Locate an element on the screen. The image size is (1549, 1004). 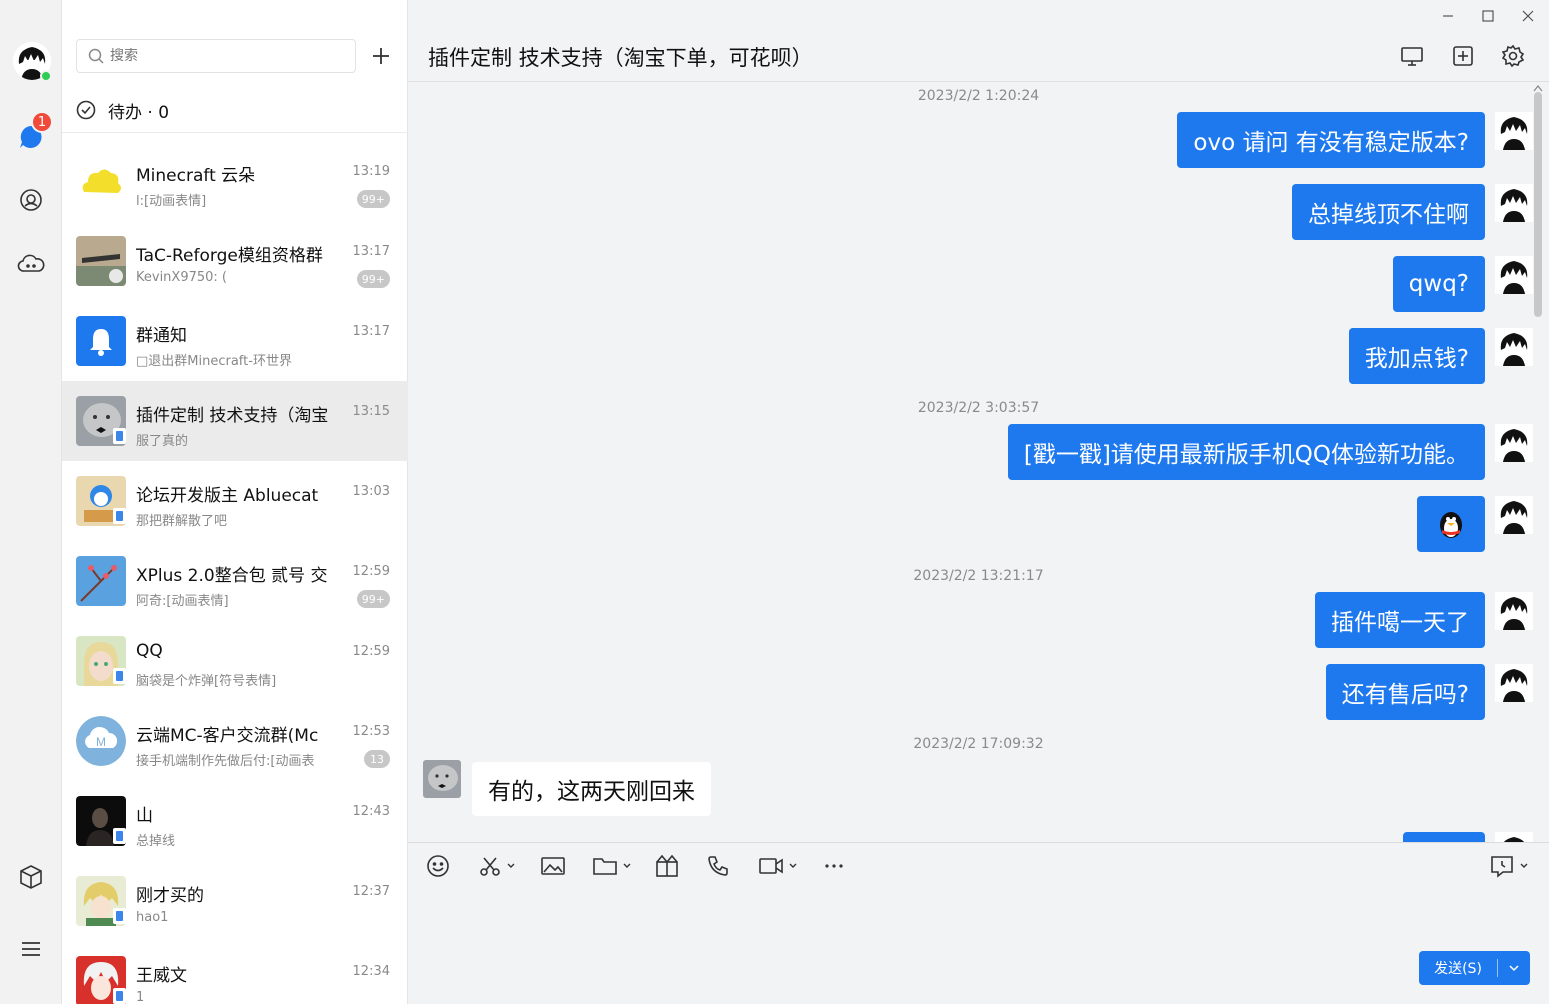
conversation-time: 13:17 is located at coordinates (371, 331).